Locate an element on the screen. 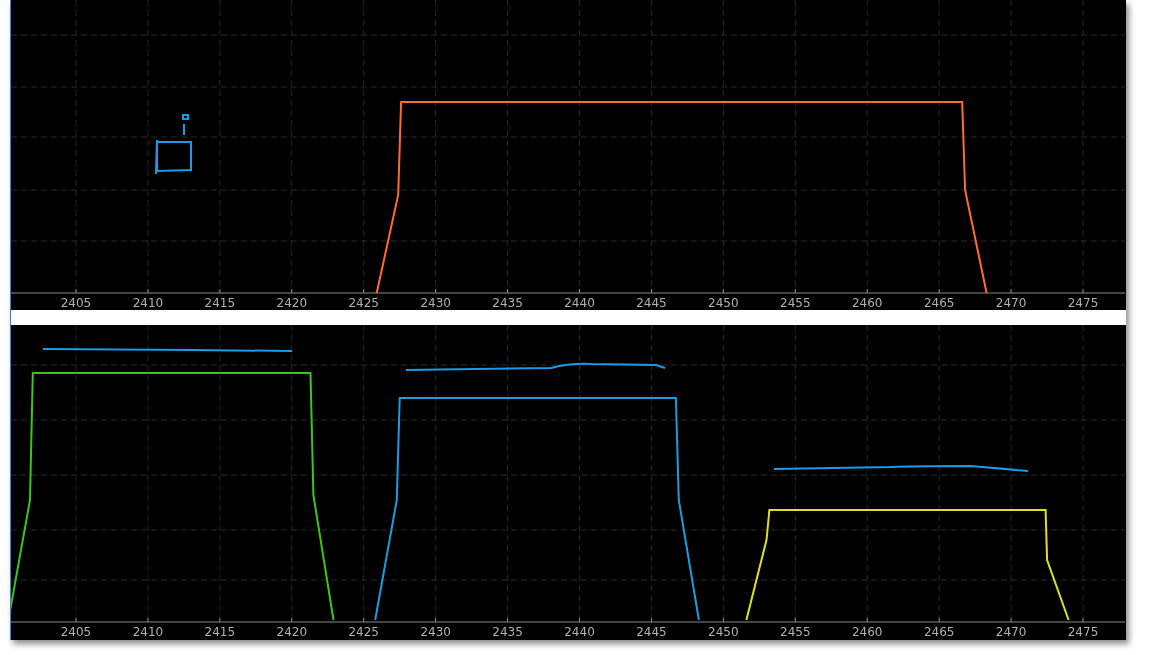  annotation-drawing is located at coordinates (173, 144).